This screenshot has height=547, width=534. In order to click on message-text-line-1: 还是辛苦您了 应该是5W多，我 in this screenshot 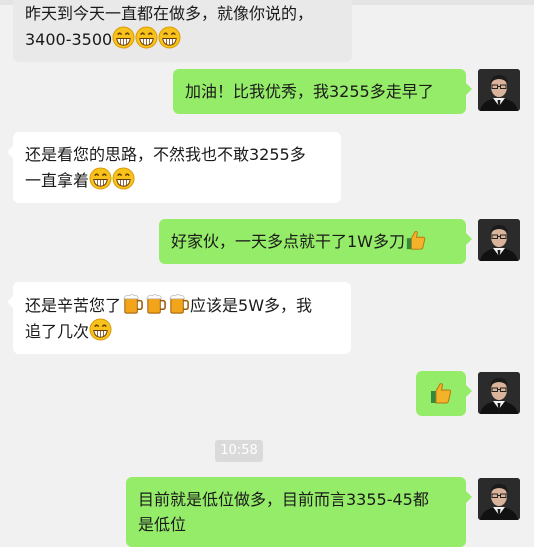, I will do `click(182, 305)`.